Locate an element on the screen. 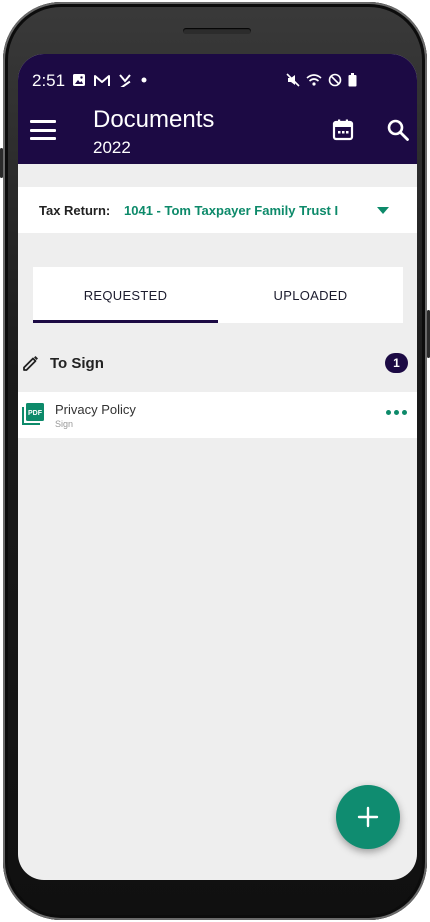  plus-icon is located at coordinates (368, 817).